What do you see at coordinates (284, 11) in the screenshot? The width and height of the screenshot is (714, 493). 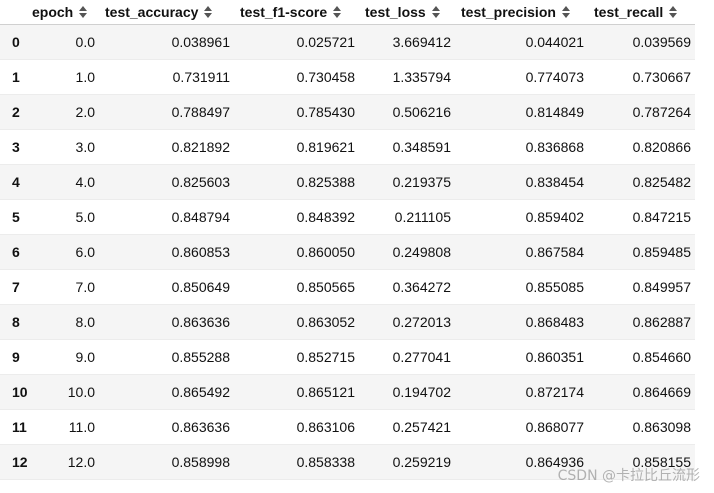 I see `column-header-label: test_f1-score` at bounding box center [284, 11].